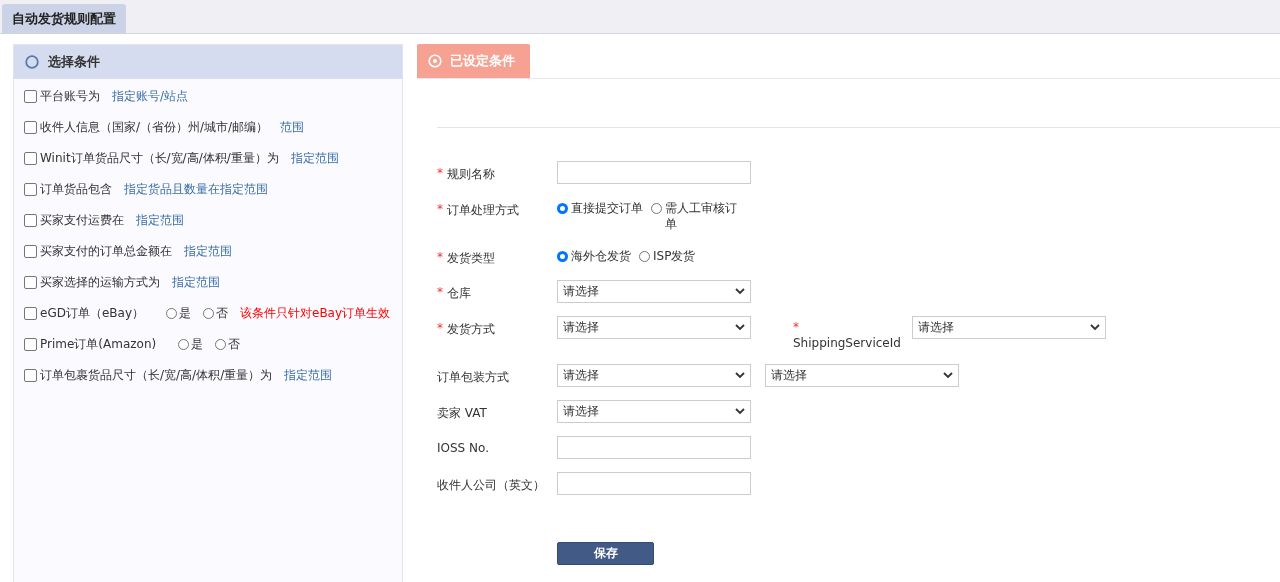  Describe the element at coordinates (315, 313) in the screenshot. I see `warning-text: 该条件只针对eBay订单生效` at that location.